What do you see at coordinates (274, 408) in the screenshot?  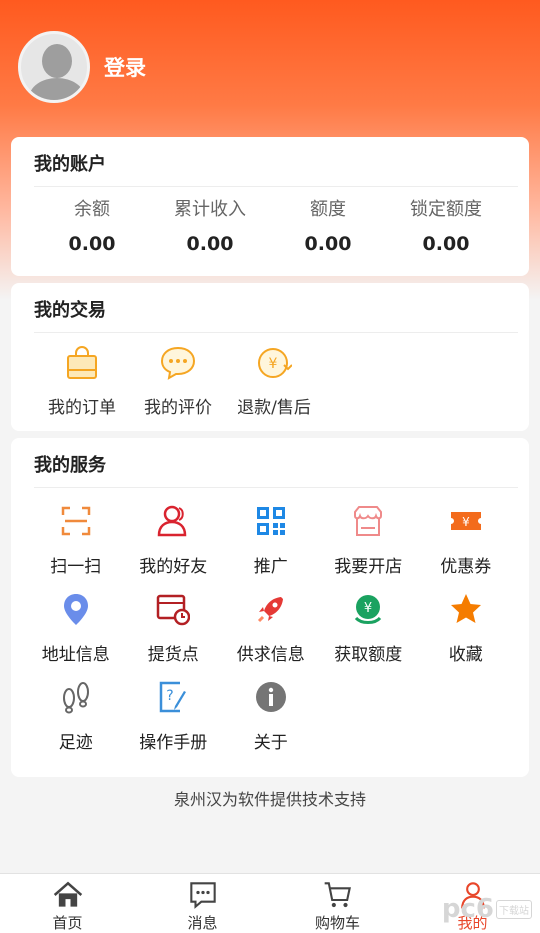 I see `trade-label: 退款/售后` at bounding box center [274, 408].